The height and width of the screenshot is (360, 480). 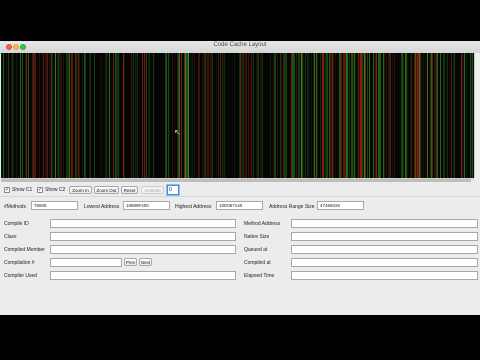 I want to click on queued-at-field, so click(x=384, y=249).